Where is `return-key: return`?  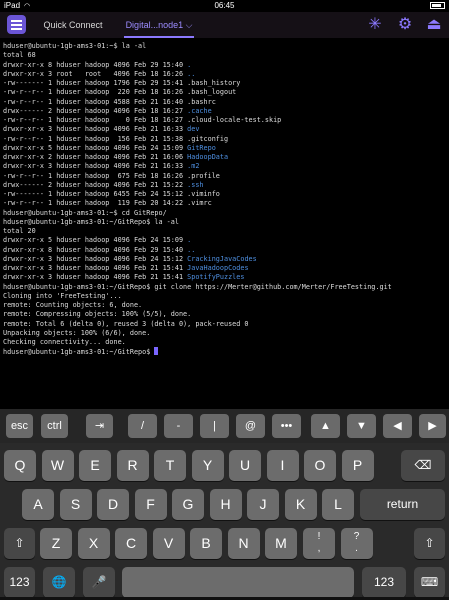 return-key: return is located at coordinates (402, 504).